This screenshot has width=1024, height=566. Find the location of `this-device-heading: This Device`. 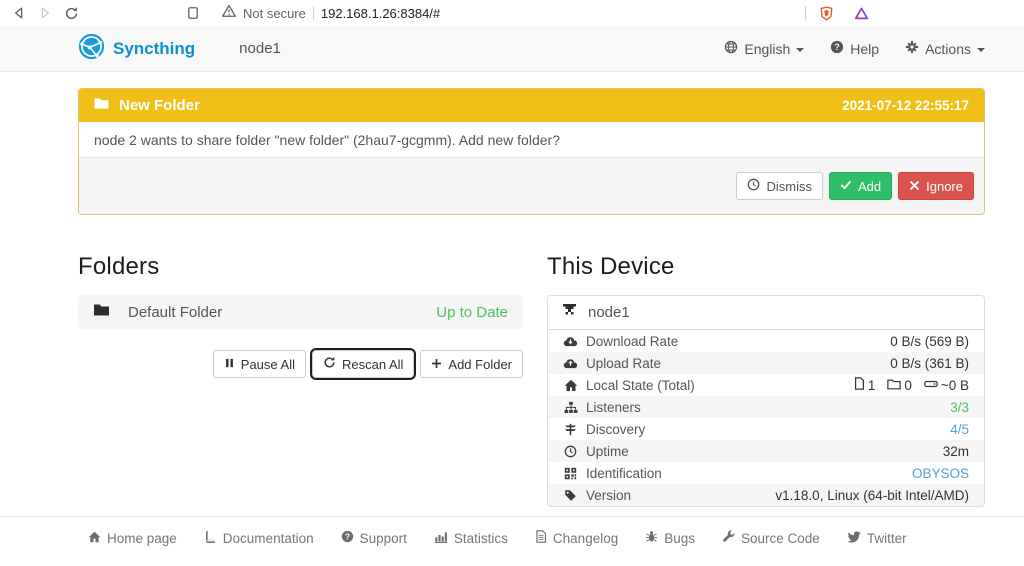

this-device-heading: This Device is located at coordinates (611, 266).